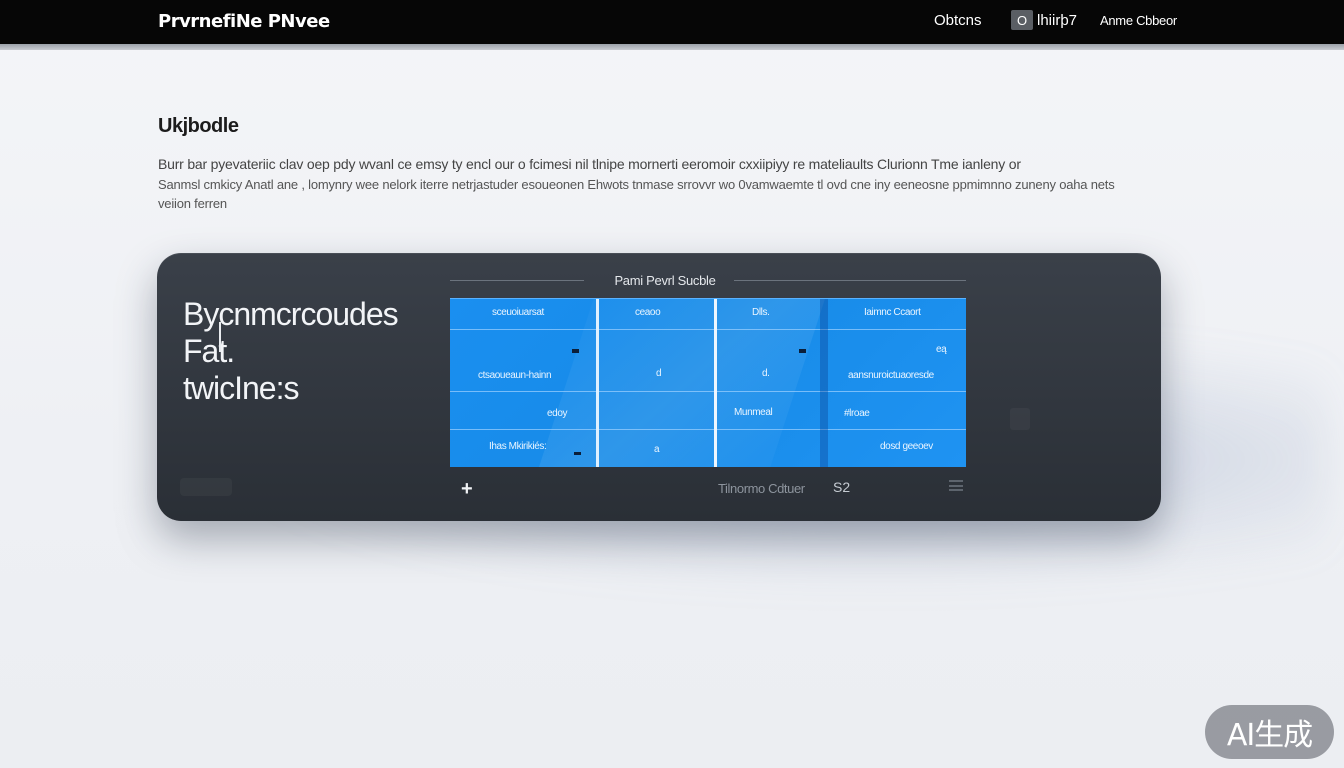  Describe the element at coordinates (467, 489) in the screenshot. I see `add-button: +` at that location.